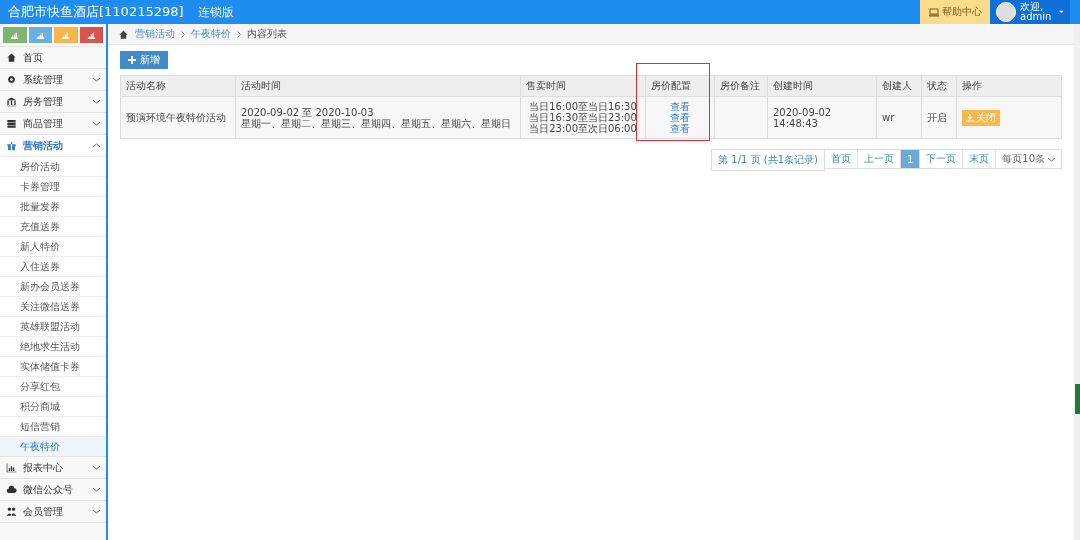  I want to click on sidebar-item: 报表中心, so click(53, 467).